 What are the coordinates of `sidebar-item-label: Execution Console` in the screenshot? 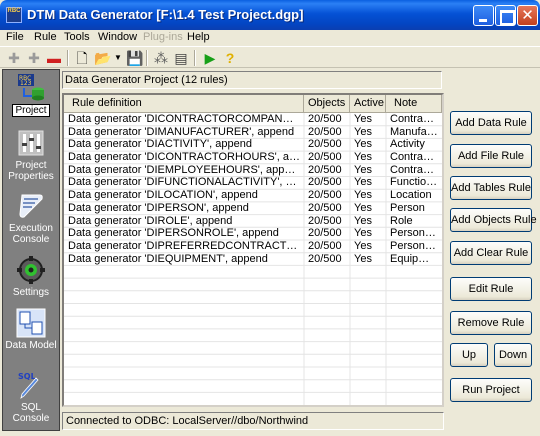 It's located at (31, 234).